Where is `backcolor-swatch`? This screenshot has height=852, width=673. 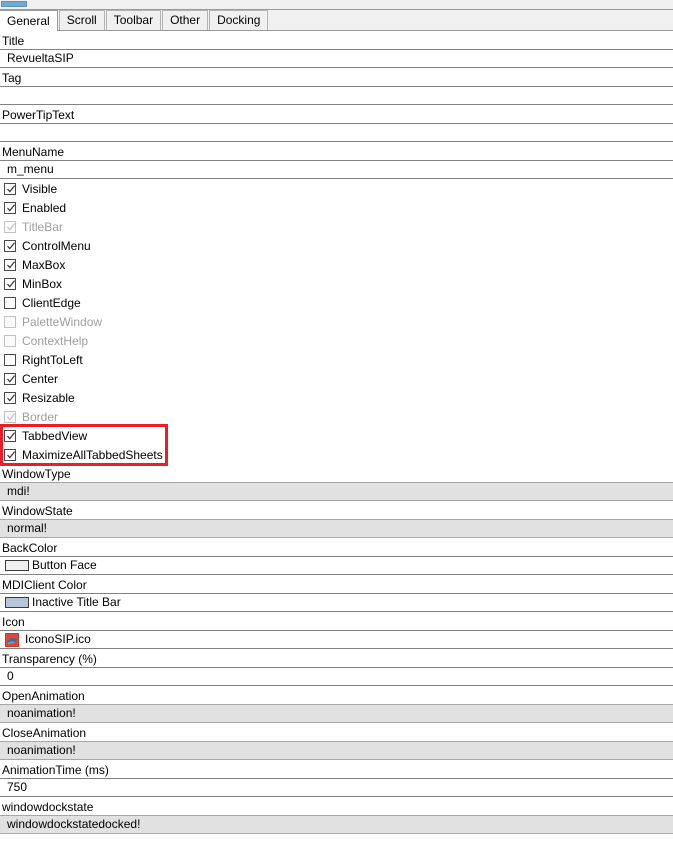 backcolor-swatch is located at coordinates (17, 565).